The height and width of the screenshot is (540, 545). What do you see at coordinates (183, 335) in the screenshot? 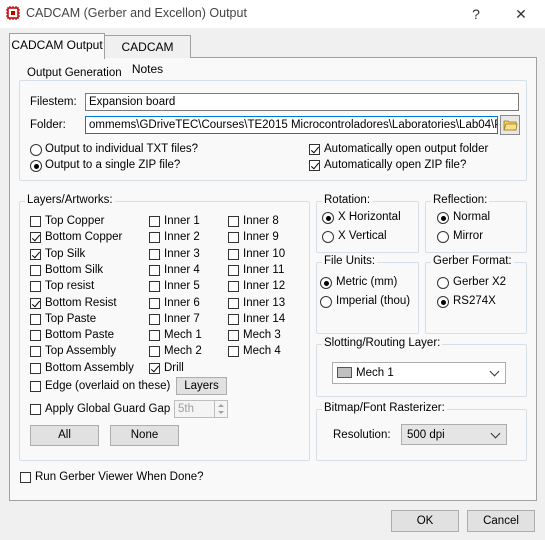
I see `layer-label: Mech 1` at bounding box center [183, 335].